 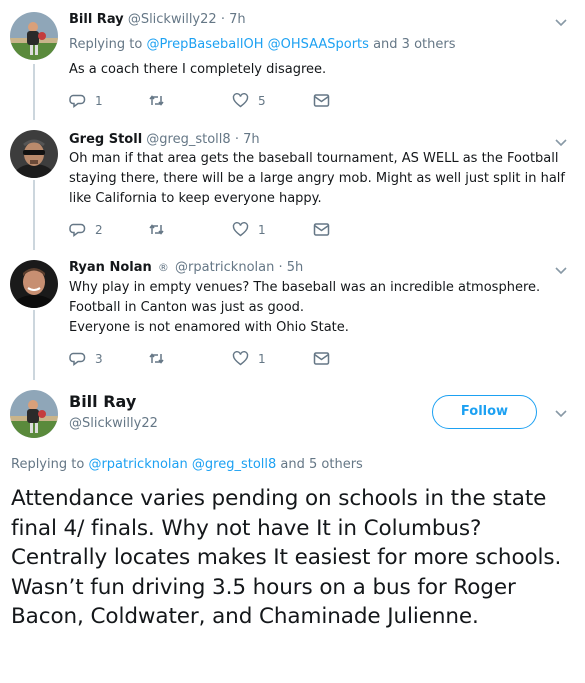 What do you see at coordinates (163, 267) in the screenshot?
I see `verified-badge-icon: ®` at bounding box center [163, 267].